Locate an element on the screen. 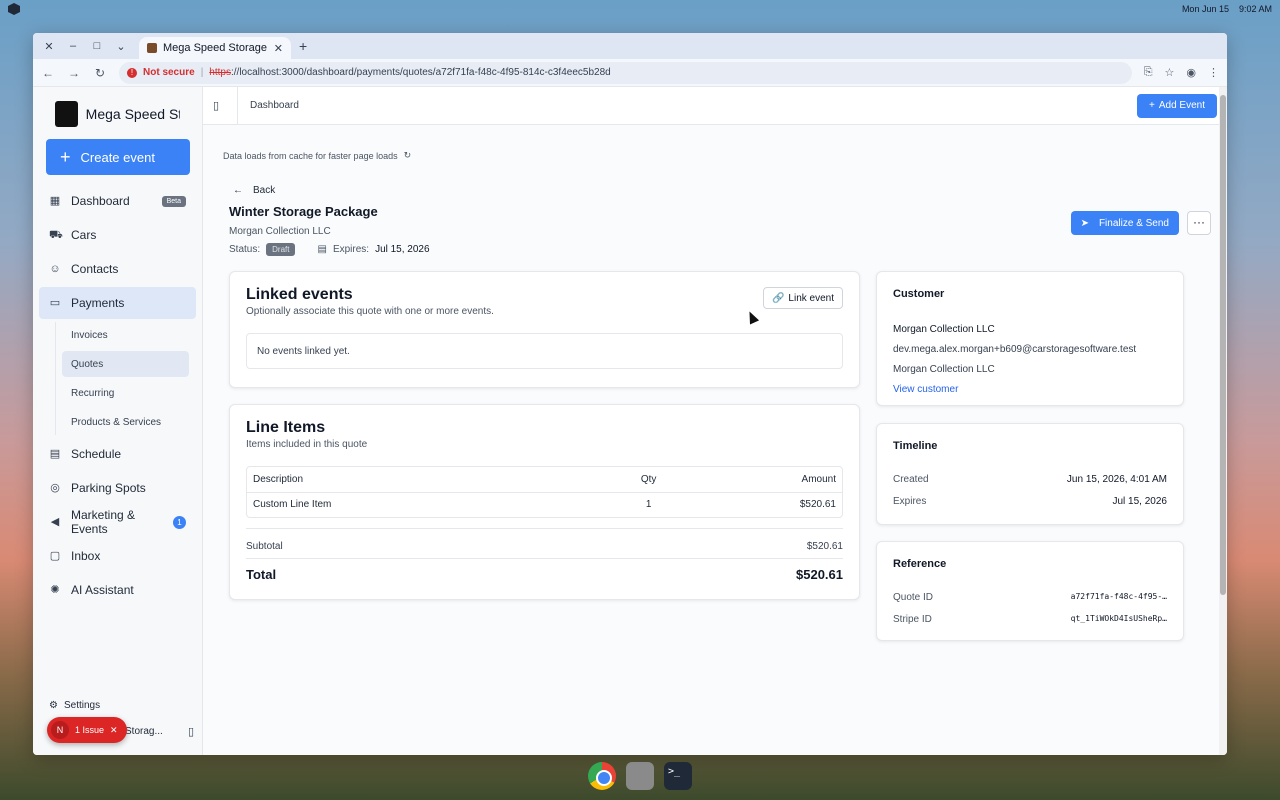 Image resolution: width=1280 pixels, height=800 pixels. more-actions-button: ··· is located at coordinates (1199, 223).